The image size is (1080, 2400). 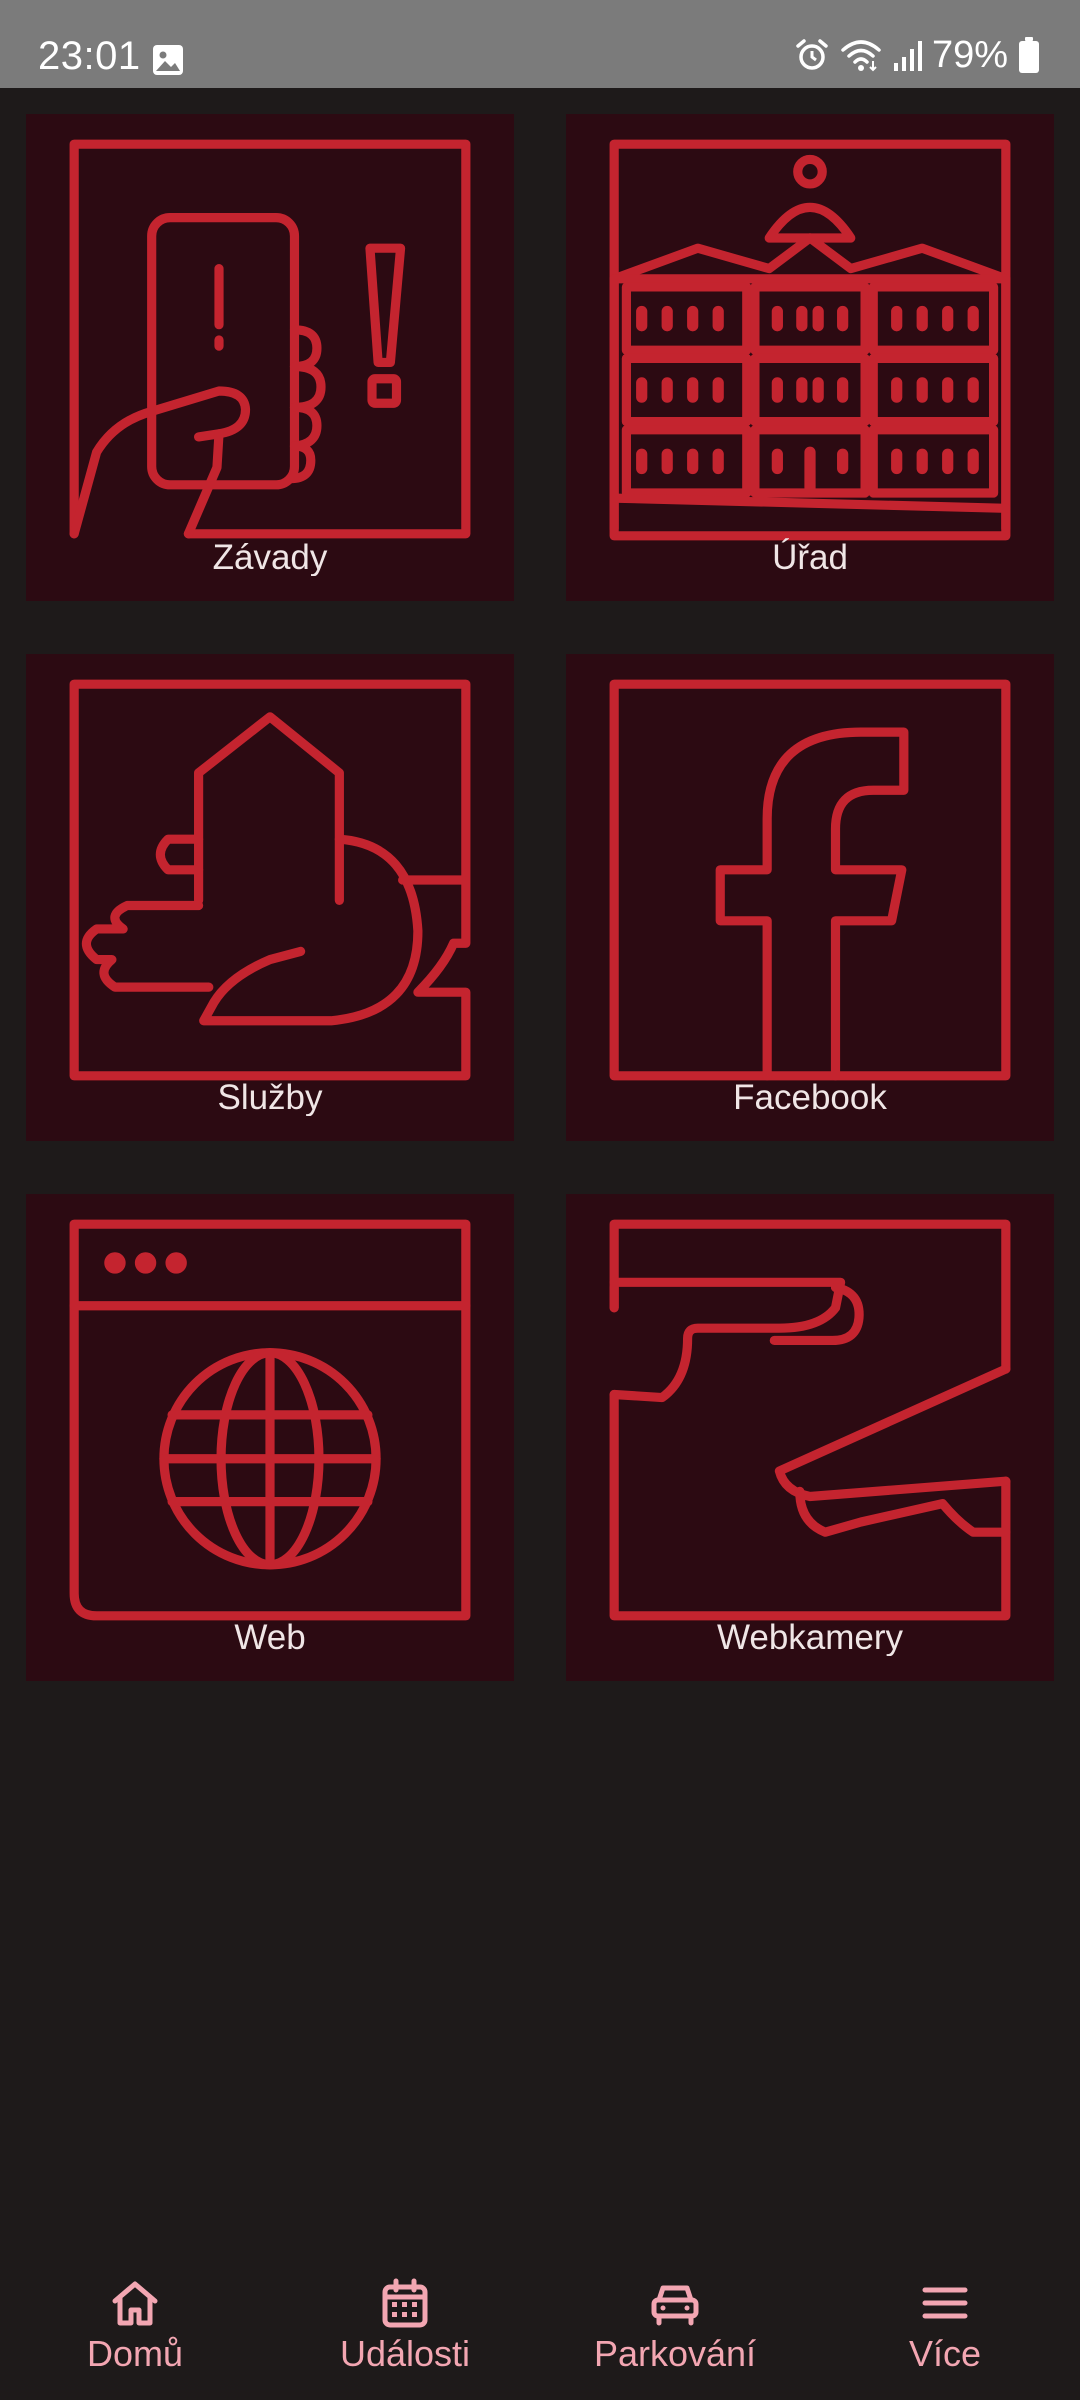 I want to click on calendar-icon, so click(x=405, y=2303).